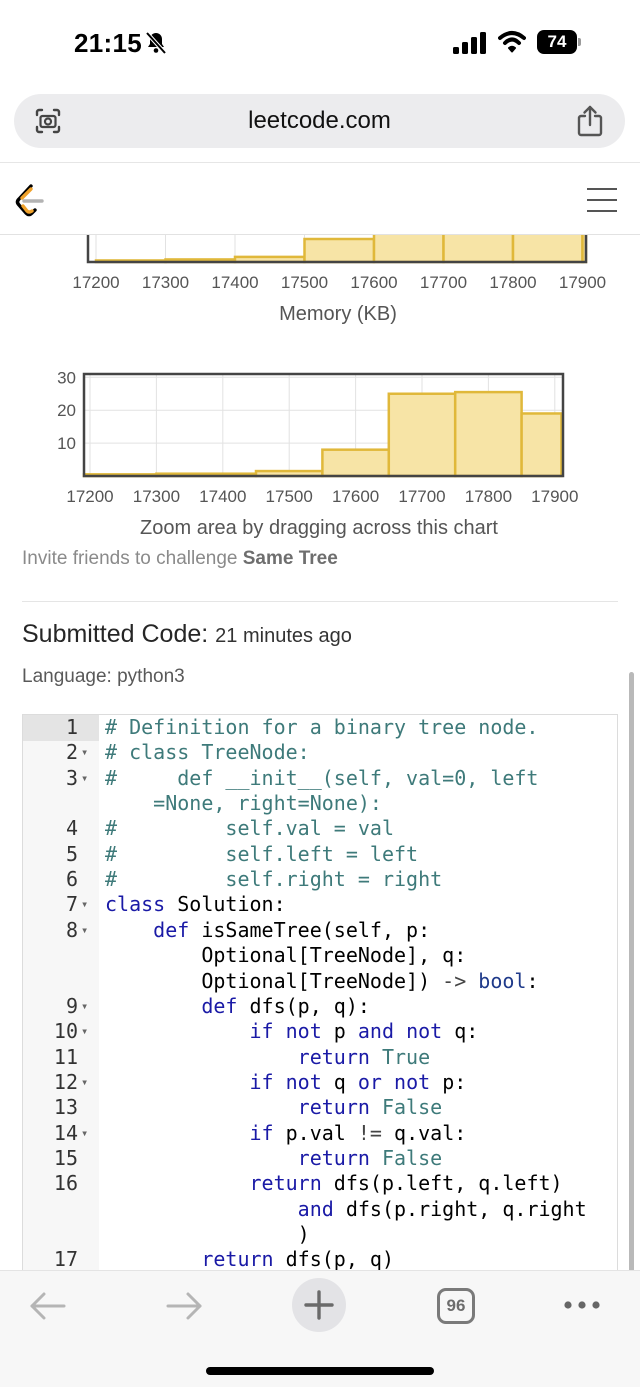 This screenshot has height=1387, width=640. Describe the element at coordinates (559, 42) in the screenshot. I see `battery-icon: 74` at that location.